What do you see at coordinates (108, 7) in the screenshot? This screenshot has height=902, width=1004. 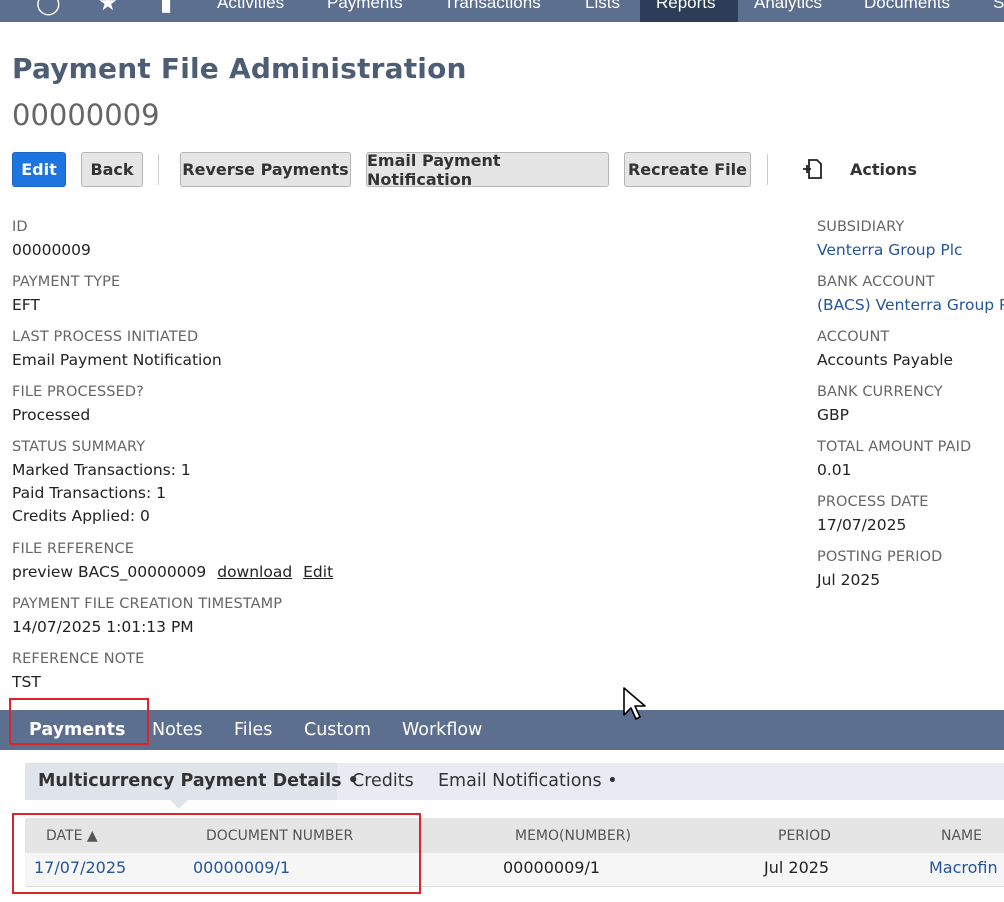 I see `star-icon: ★` at bounding box center [108, 7].